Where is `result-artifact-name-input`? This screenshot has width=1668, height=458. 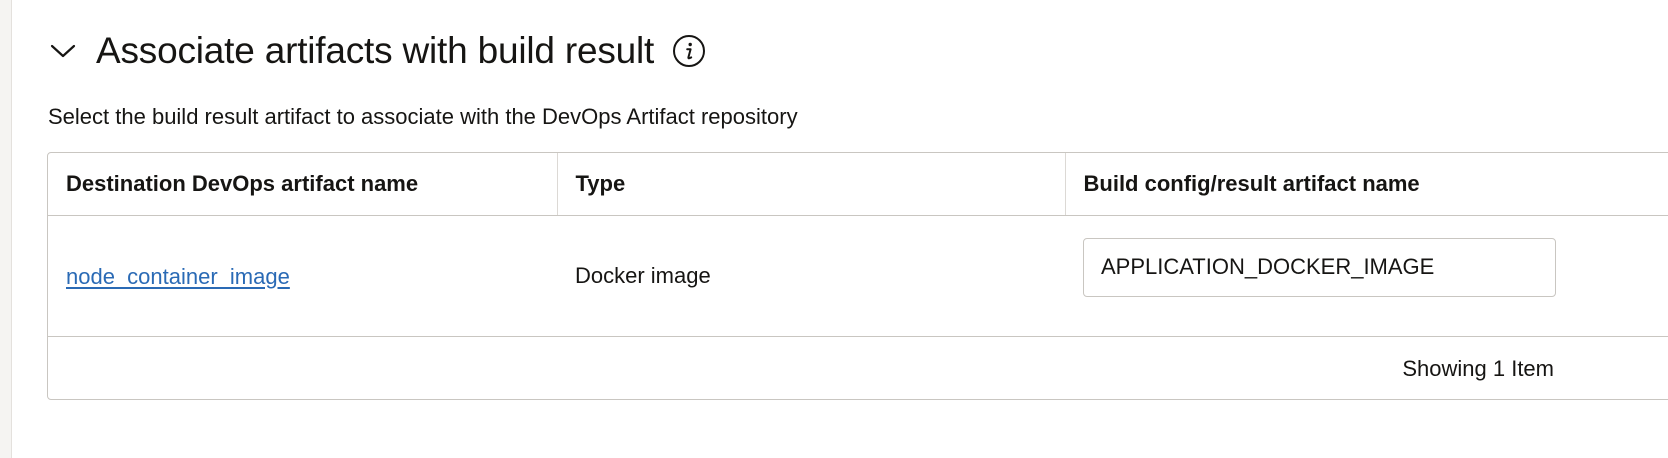
result-artifact-name-input is located at coordinates (1319, 267).